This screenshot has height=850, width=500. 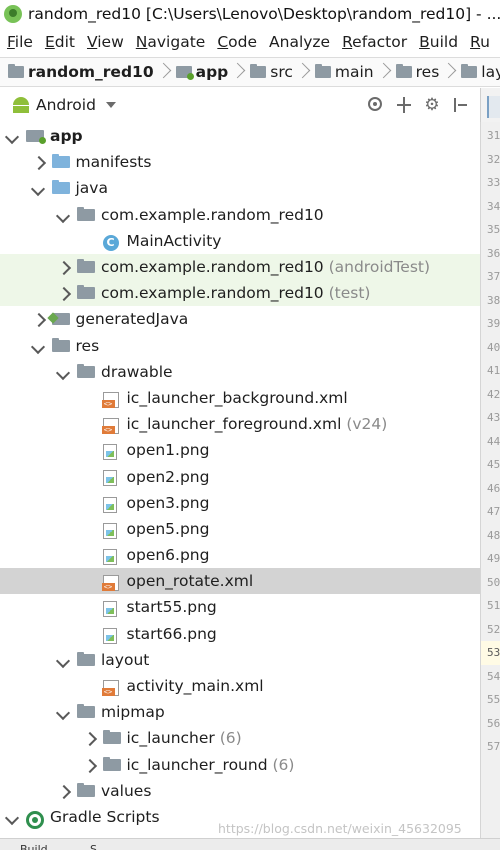 I want to click on menu-item-label: ode, so click(x=243, y=42).